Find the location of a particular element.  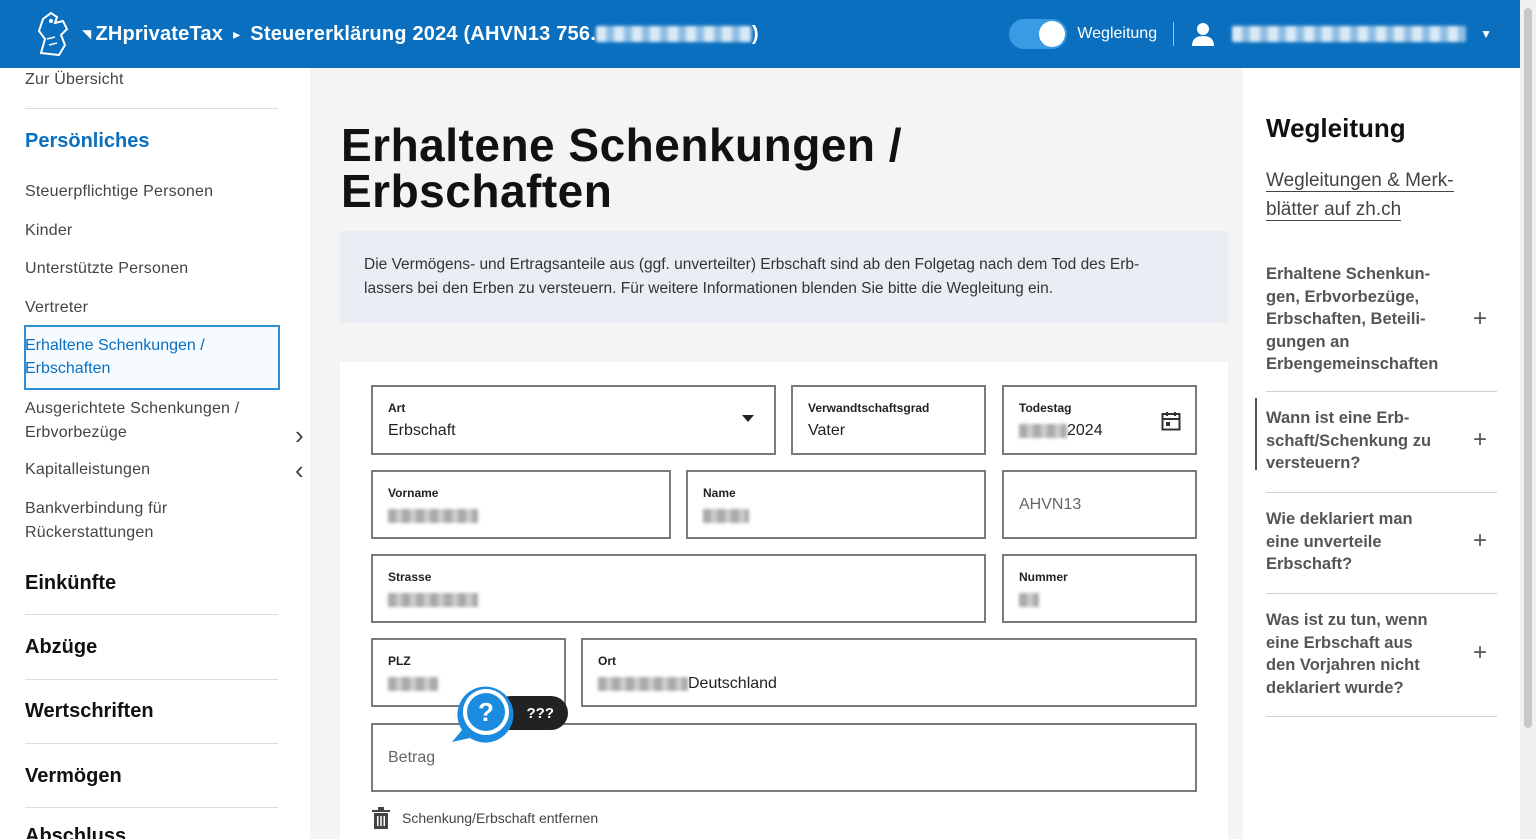

scrollbar-thumb is located at coordinates (1528, 368).